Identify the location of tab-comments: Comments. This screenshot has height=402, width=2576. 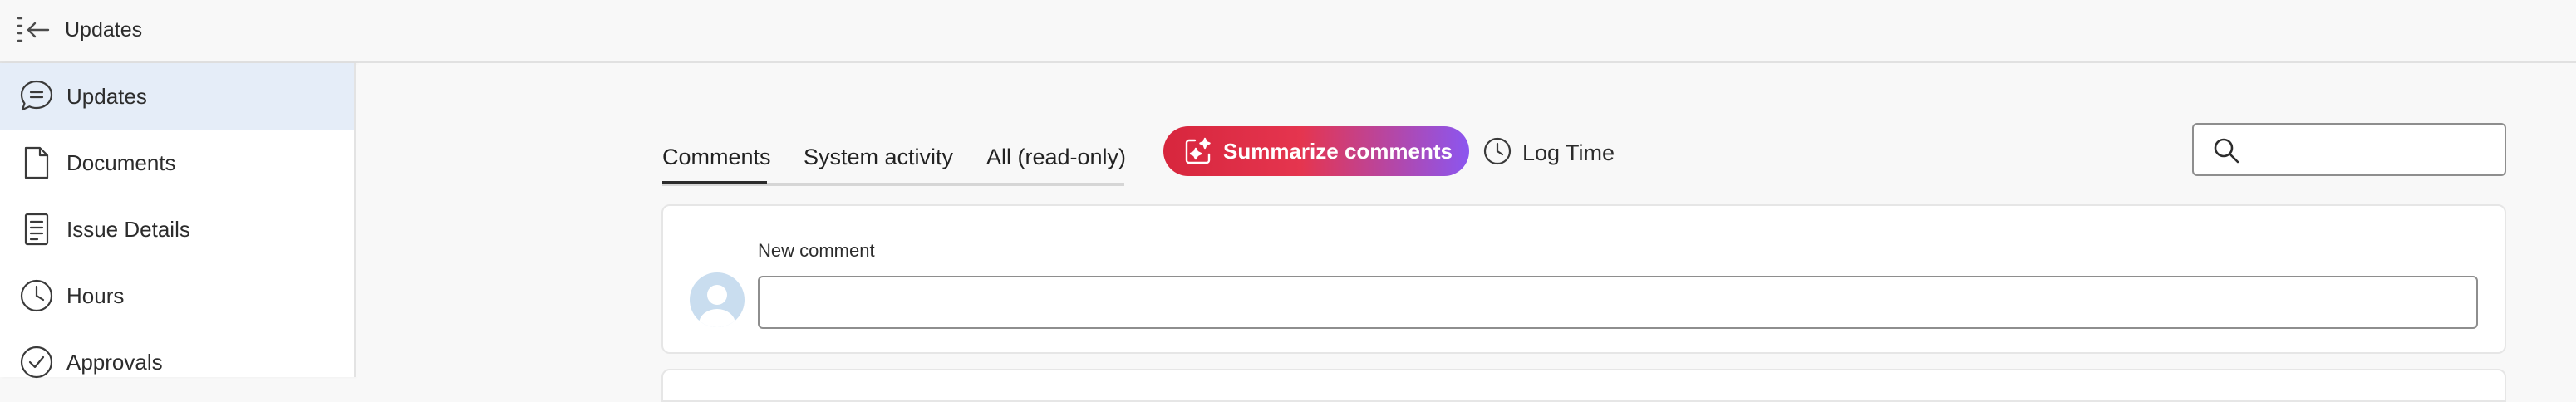
(716, 161).